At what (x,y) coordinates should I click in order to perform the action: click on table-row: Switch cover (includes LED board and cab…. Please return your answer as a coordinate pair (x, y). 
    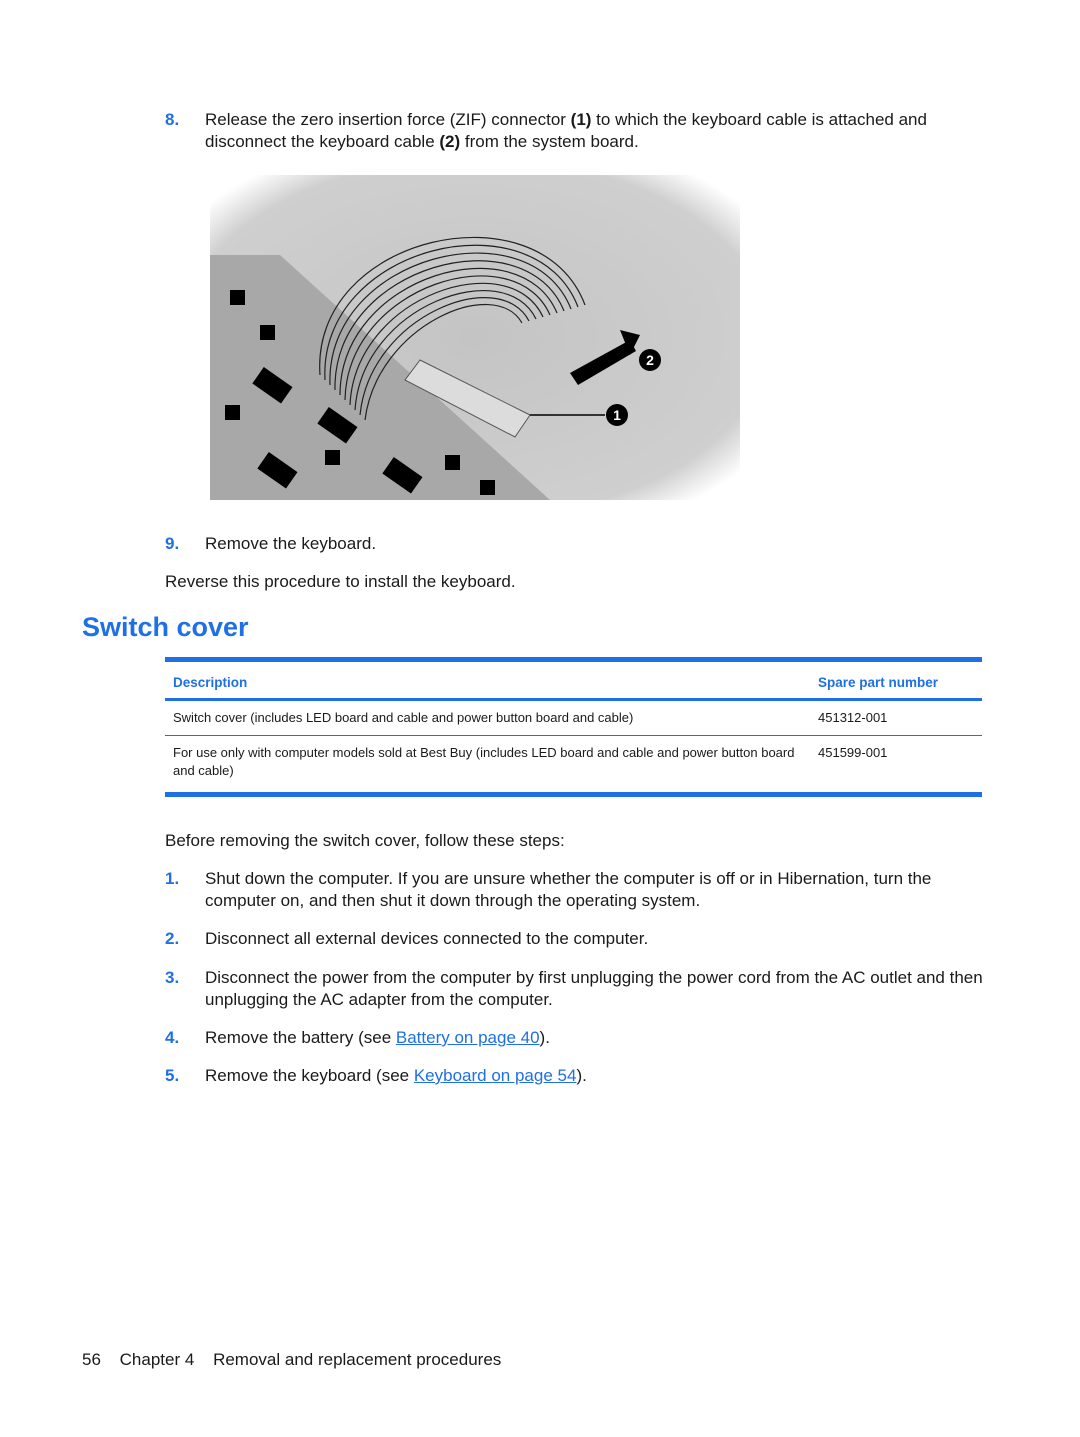
    Looking at the image, I should click on (573, 718).